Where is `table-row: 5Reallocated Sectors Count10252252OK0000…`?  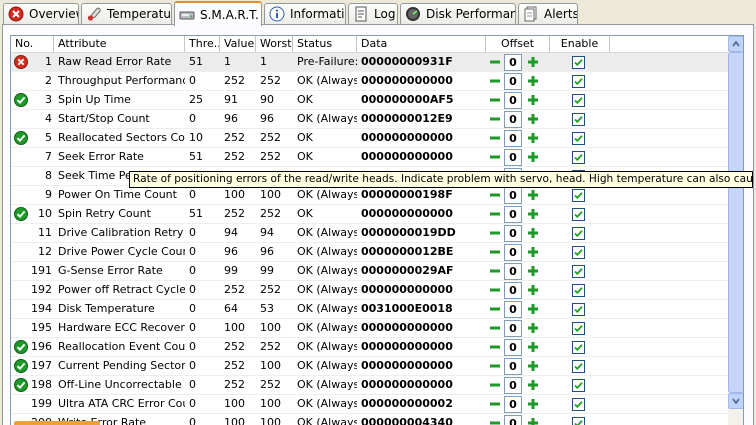 table-row: 5Reallocated Sectors Count10252252OK0000… is located at coordinates (369, 138).